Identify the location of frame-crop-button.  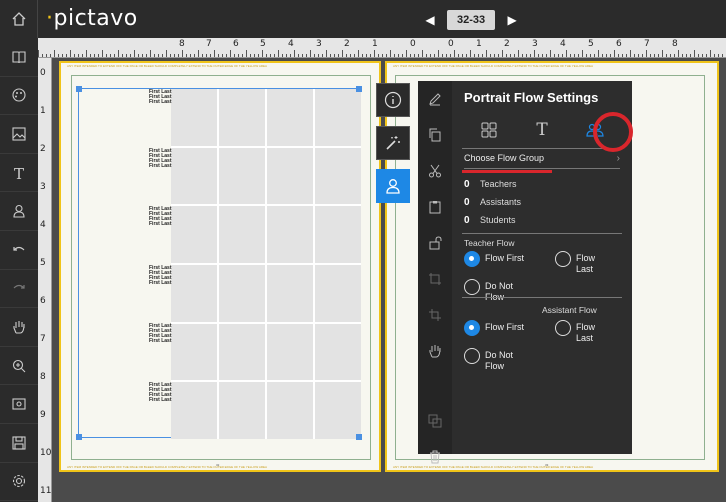
(435, 315).